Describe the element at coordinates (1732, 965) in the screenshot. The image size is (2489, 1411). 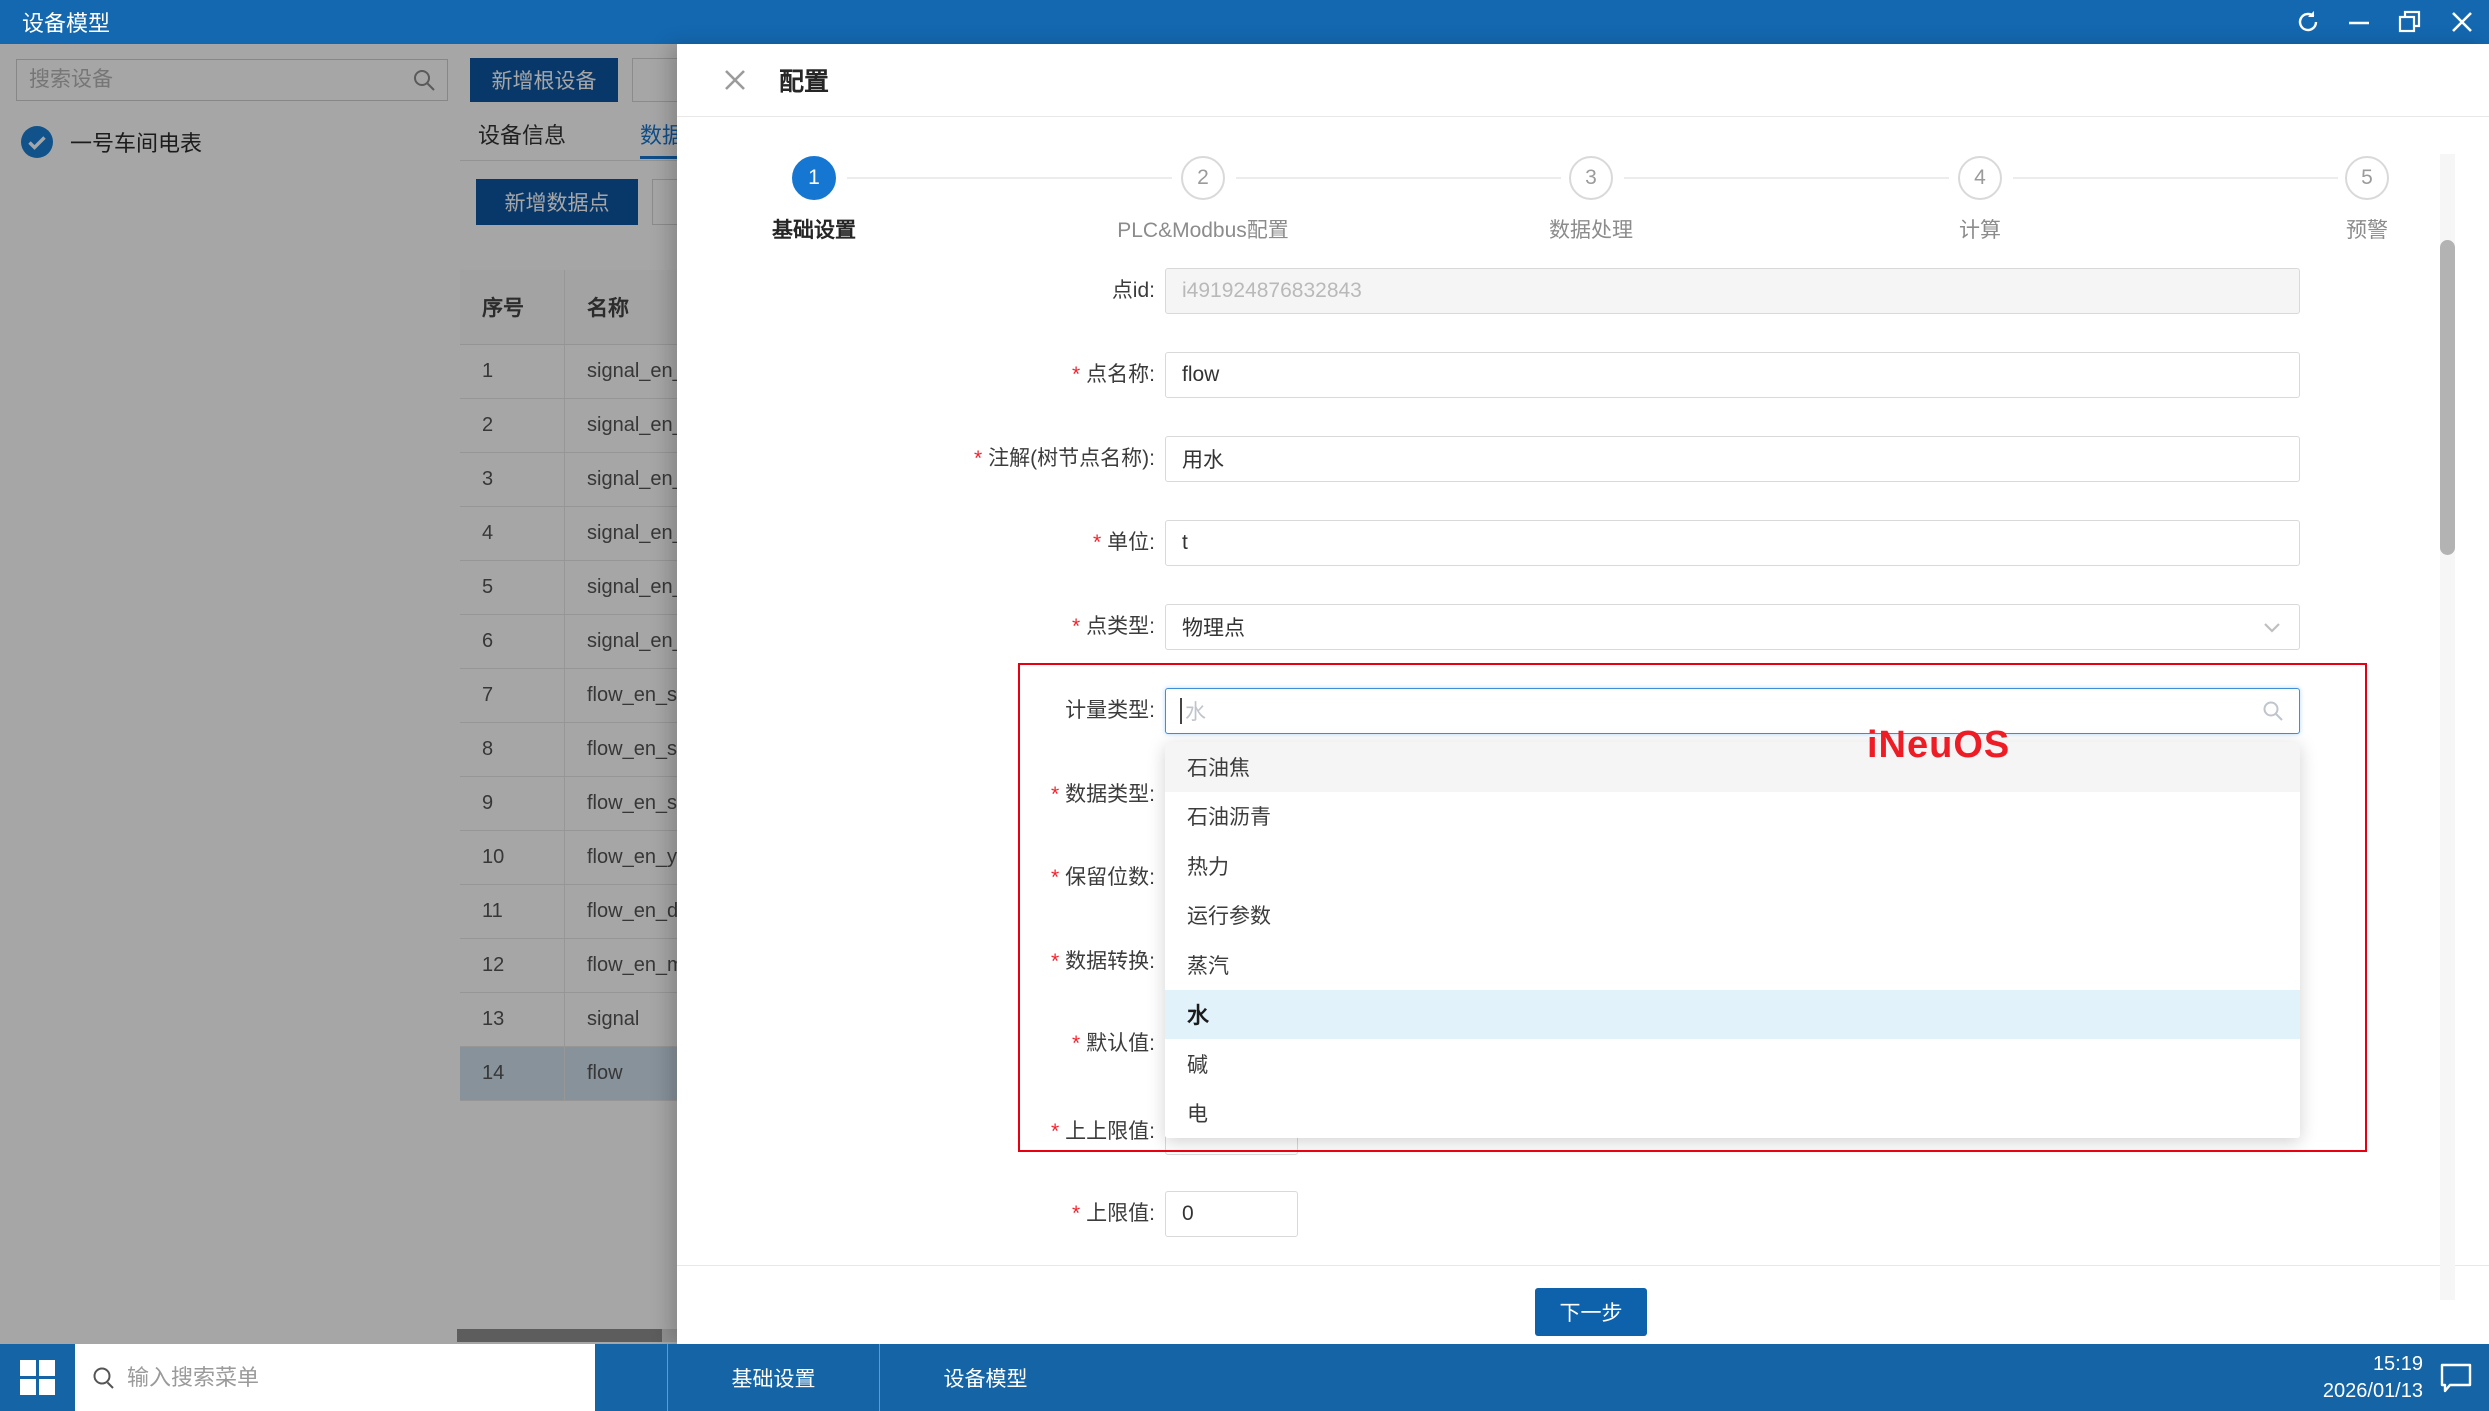
I see `dropdown-item: 蒸汽` at that location.